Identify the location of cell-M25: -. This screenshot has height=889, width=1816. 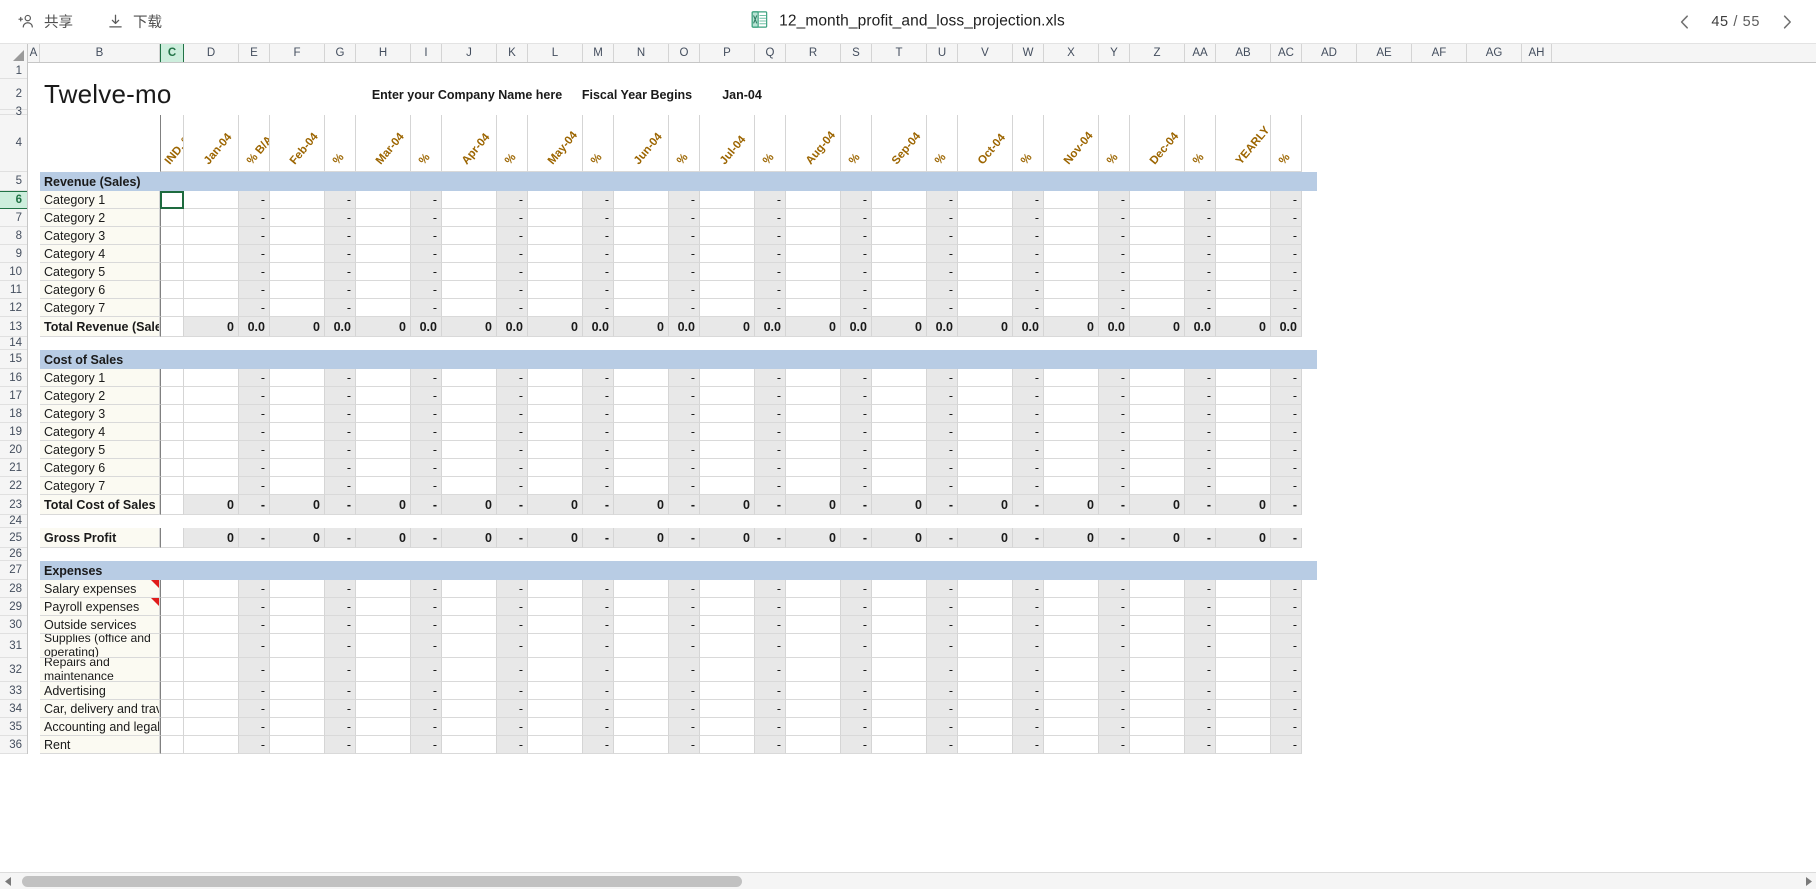
(598, 538).